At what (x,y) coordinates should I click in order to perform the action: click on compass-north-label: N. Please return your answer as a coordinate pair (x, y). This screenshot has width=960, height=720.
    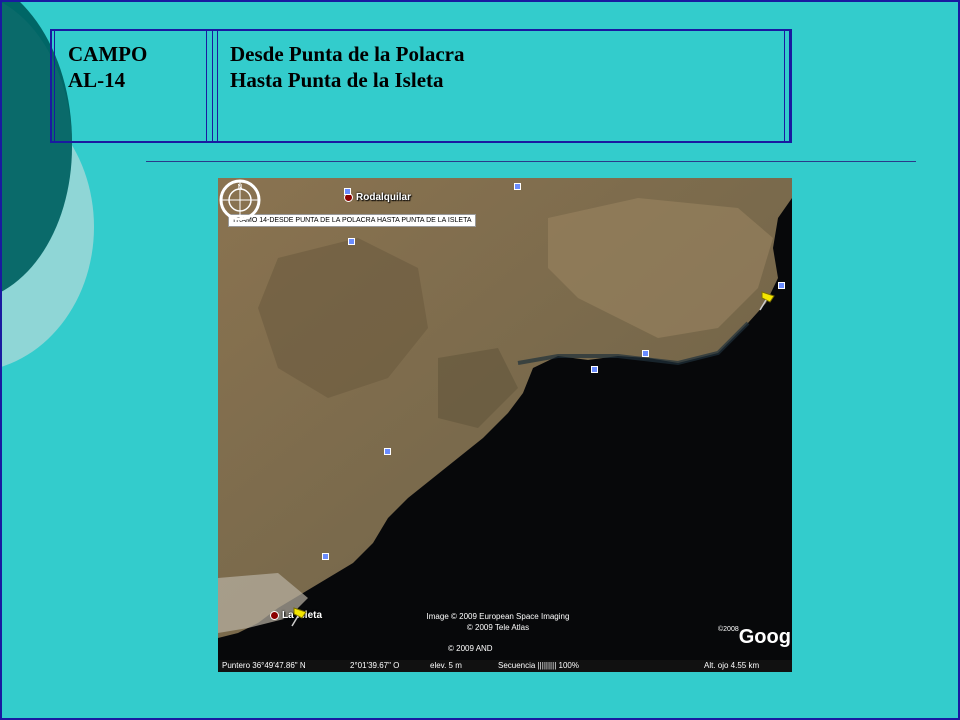
    Looking at the image, I should click on (239, 187).